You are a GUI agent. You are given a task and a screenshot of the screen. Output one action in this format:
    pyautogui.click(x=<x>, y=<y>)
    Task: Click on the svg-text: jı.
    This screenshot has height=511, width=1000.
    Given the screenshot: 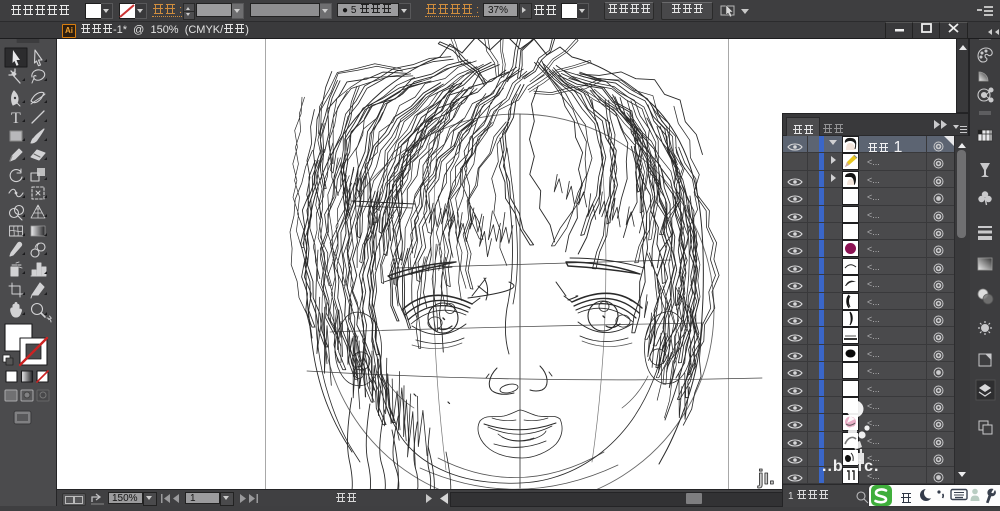 What is the action you would take?
    pyautogui.click(x=766, y=478)
    